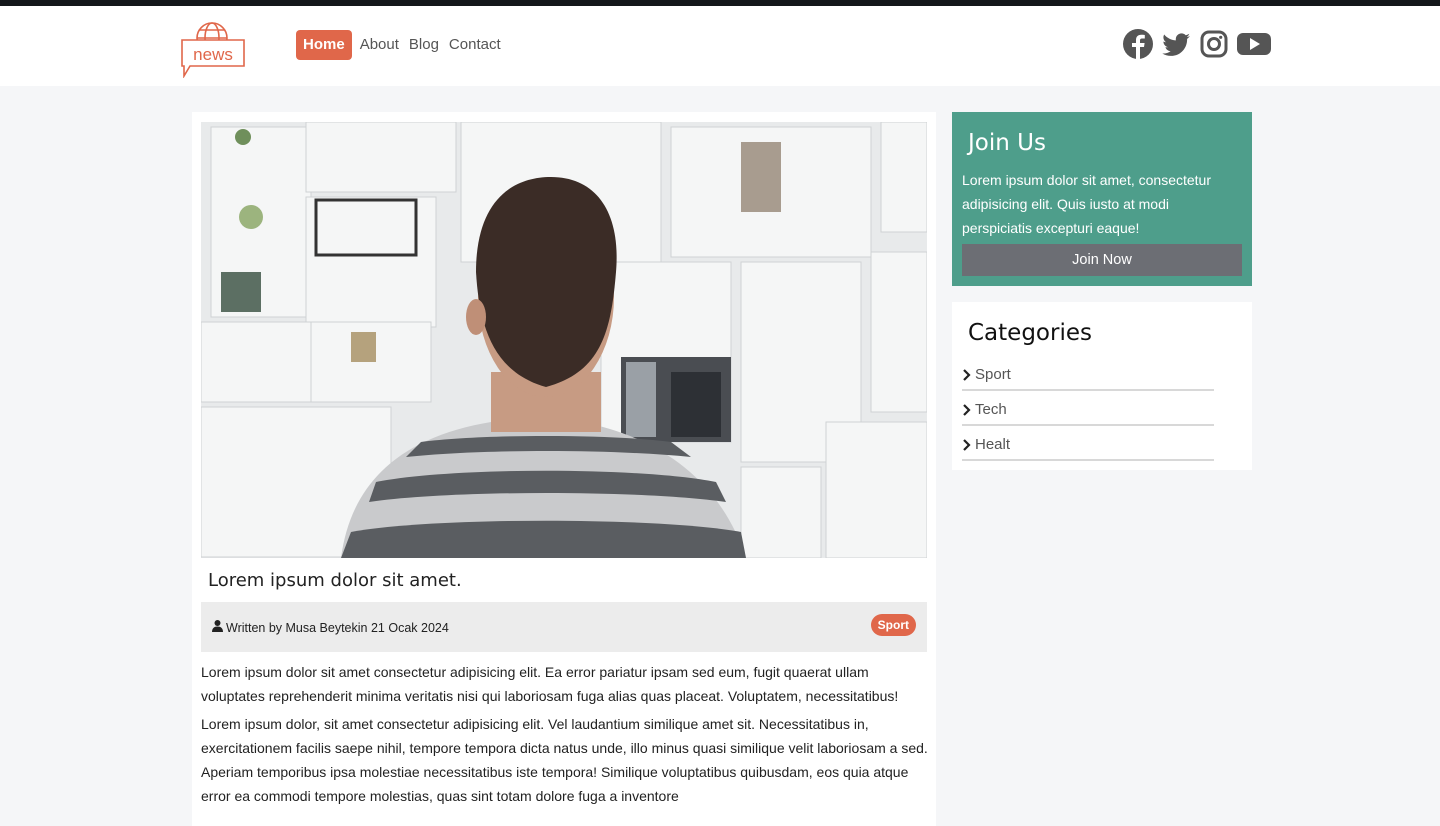 This screenshot has height=826, width=1440. Describe the element at coordinates (1253, 44) in the screenshot. I see `youtube-icon` at that location.